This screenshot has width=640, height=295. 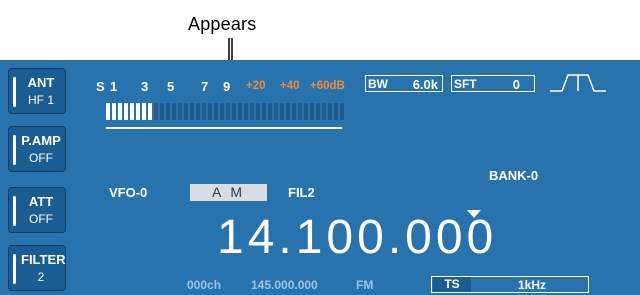 What do you see at coordinates (510, 284) in the screenshot?
I see `ts-display: TS 1kHz` at bounding box center [510, 284].